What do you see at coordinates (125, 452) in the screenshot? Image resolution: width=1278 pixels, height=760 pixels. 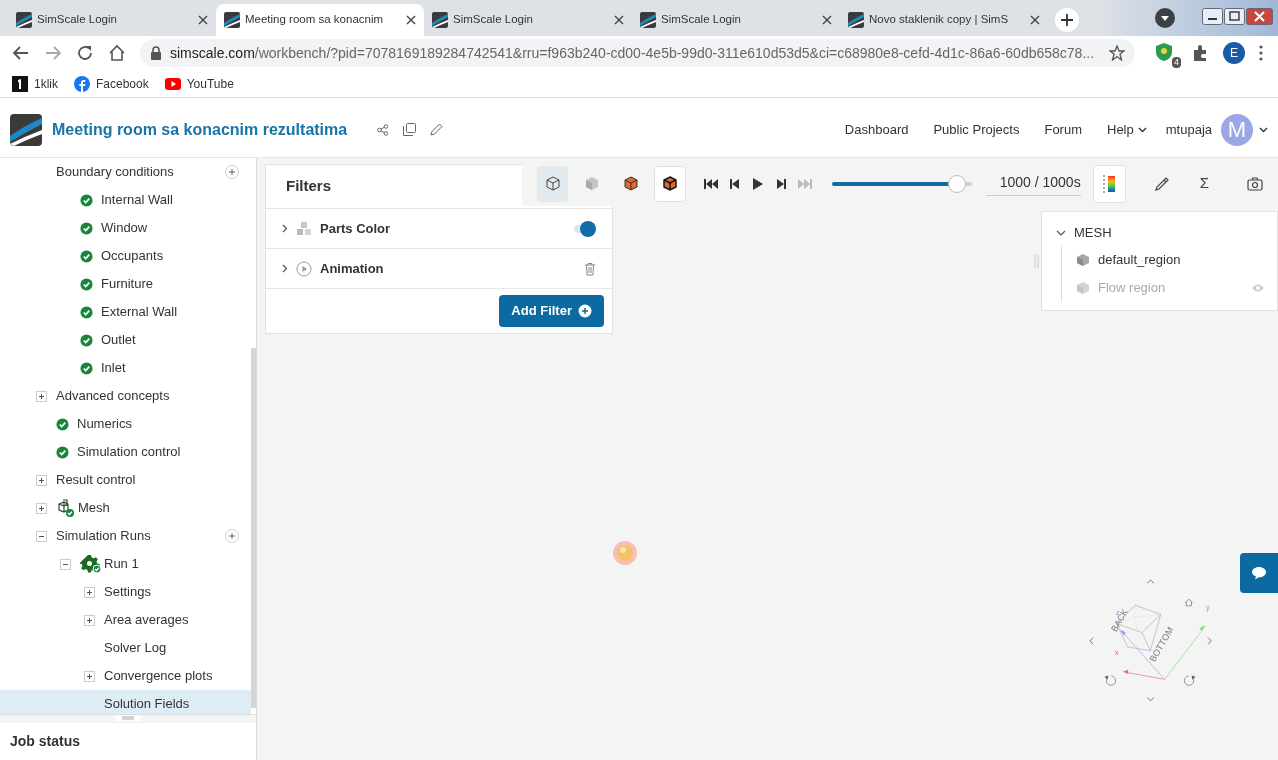 I see `tree-item: Simulation control` at bounding box center [125, 452].